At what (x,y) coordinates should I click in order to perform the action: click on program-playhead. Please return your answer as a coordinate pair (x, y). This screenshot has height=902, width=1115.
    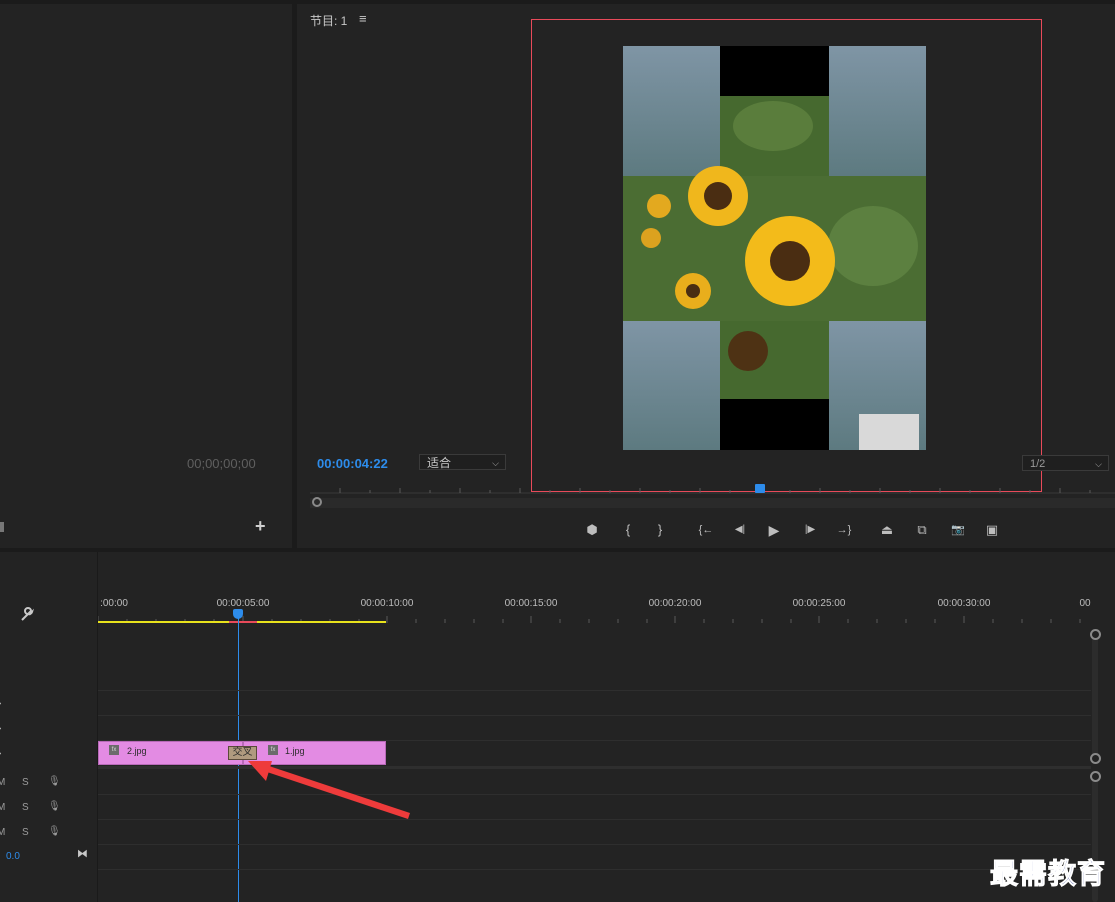
    Looking at the image, I should click on (760, 488).